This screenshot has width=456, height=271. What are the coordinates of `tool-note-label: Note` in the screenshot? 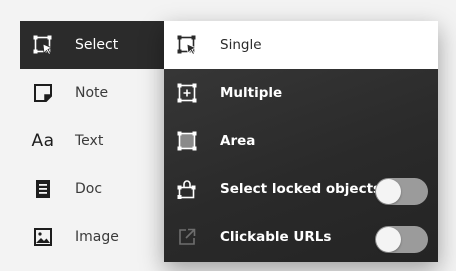 It's located at (92, 93).